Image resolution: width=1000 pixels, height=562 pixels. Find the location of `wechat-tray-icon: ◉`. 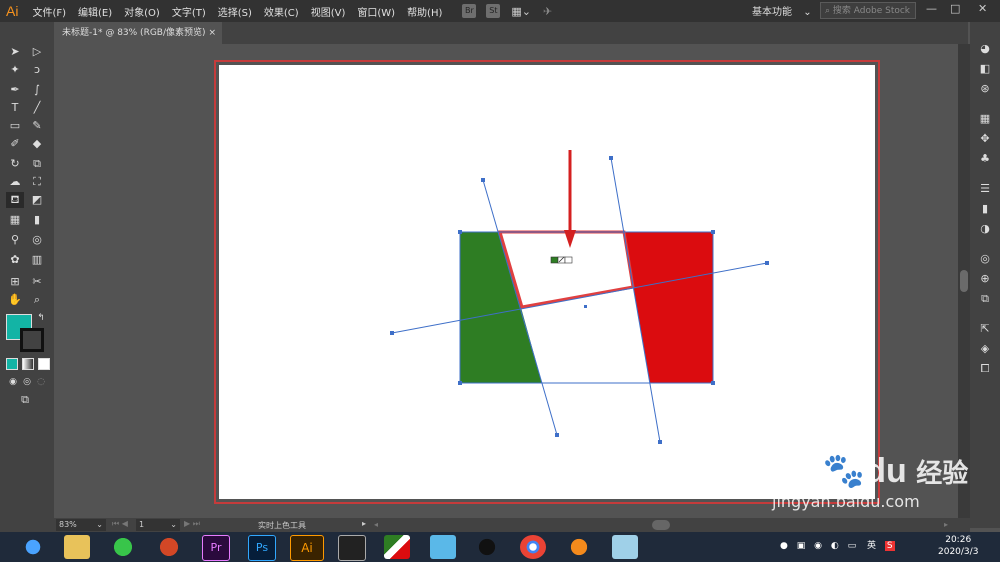

wechat-tray-icon: ◉ is located at coordinates (818, 546).